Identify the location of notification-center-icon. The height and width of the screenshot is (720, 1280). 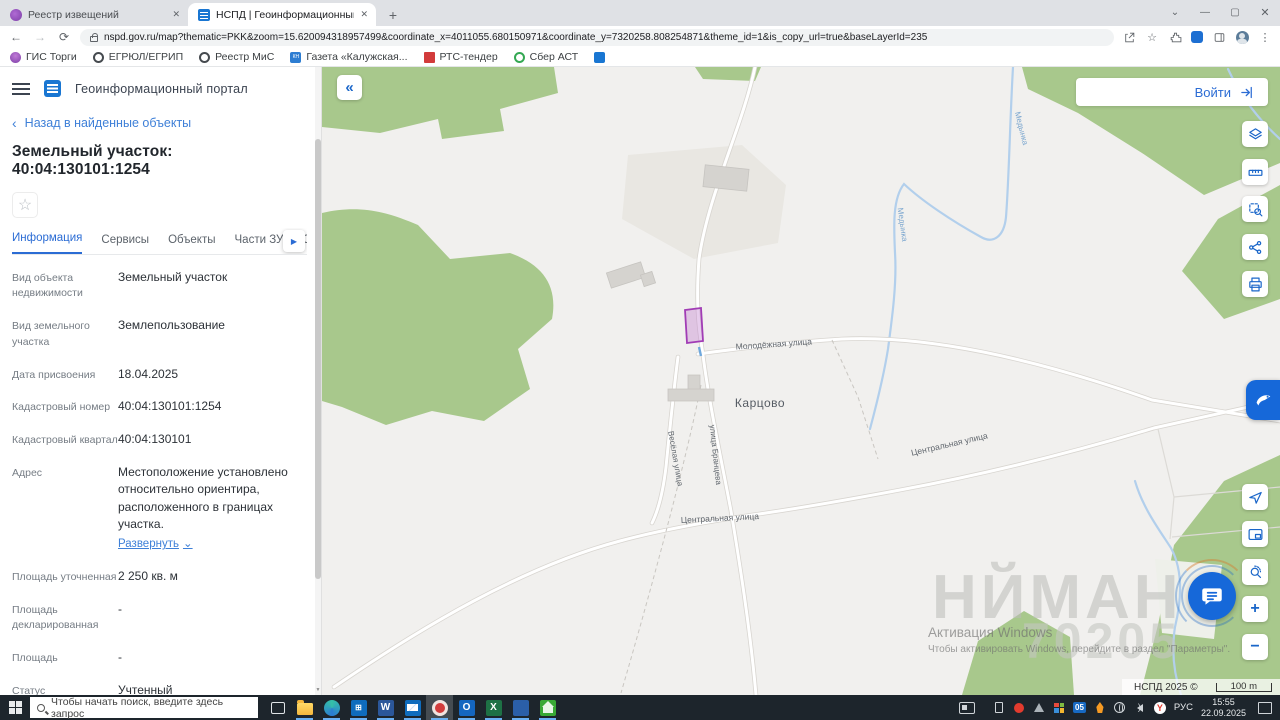
(1265, 707).